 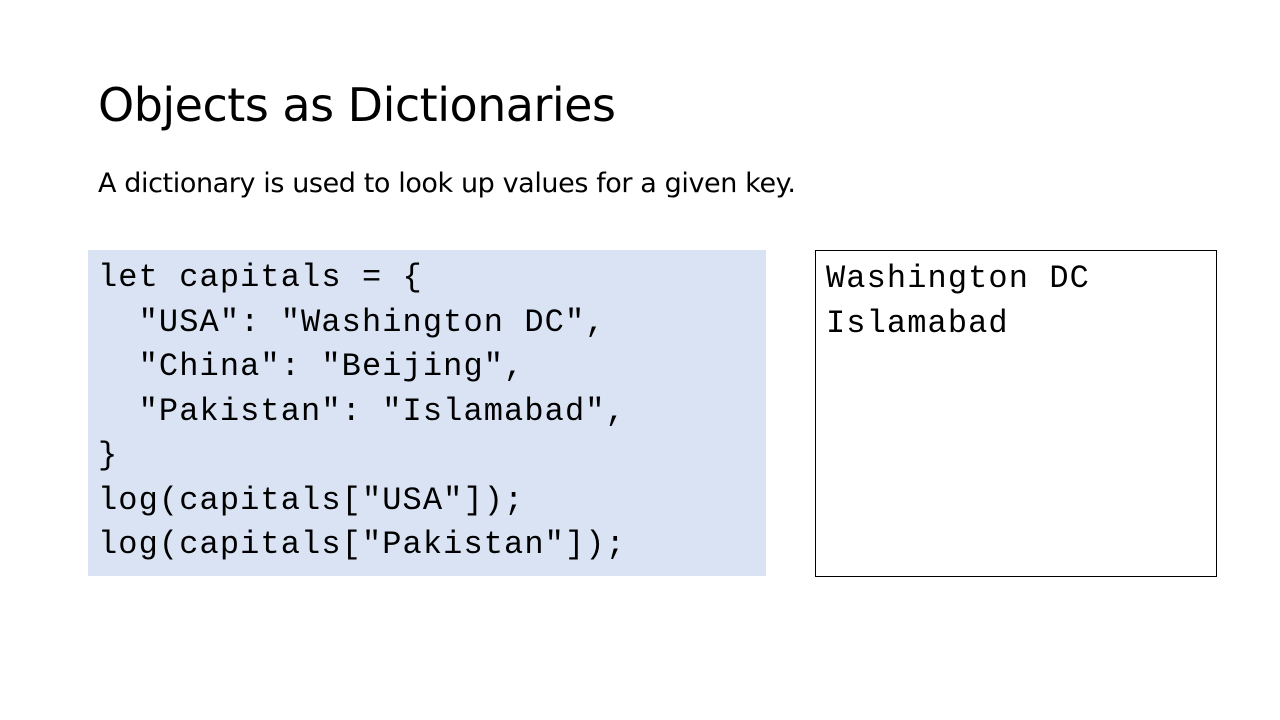 I want to click on code-line: log(capitals["USA"]);, so click(x=311, y=500).